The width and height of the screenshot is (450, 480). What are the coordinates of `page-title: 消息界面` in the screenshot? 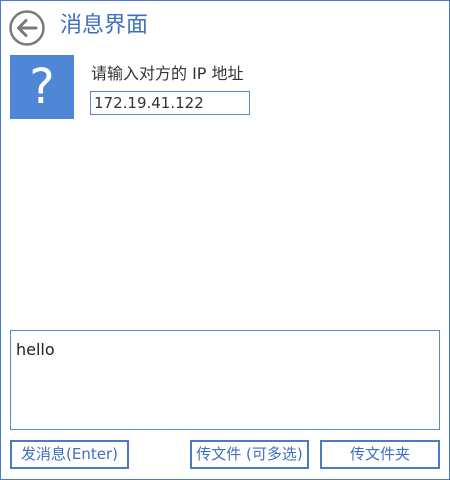 It's located at (104, 25).